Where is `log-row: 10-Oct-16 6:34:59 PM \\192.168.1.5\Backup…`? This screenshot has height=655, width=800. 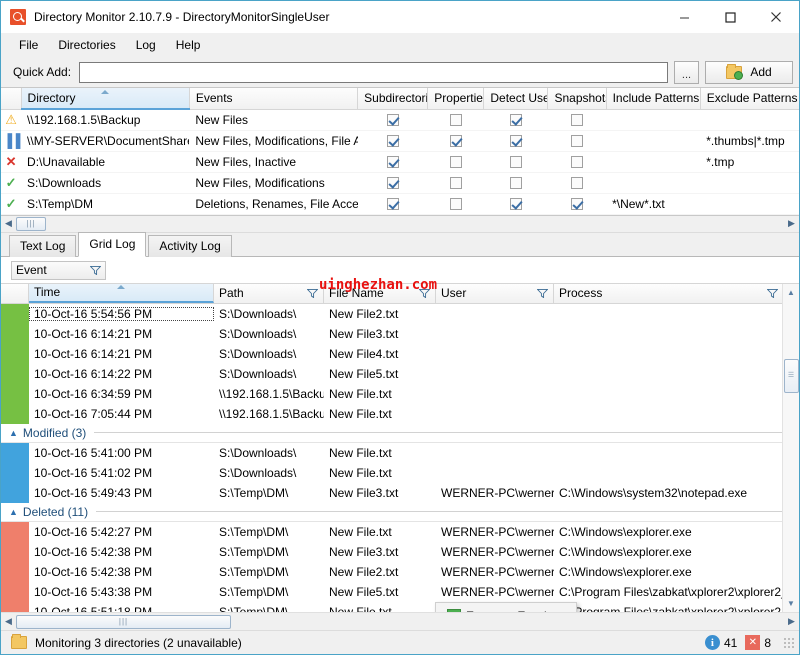
log-row: 10-Oct-16 6:34:59 PM \\192.168.1.5\Backup… is located at coordinates (400, 393).